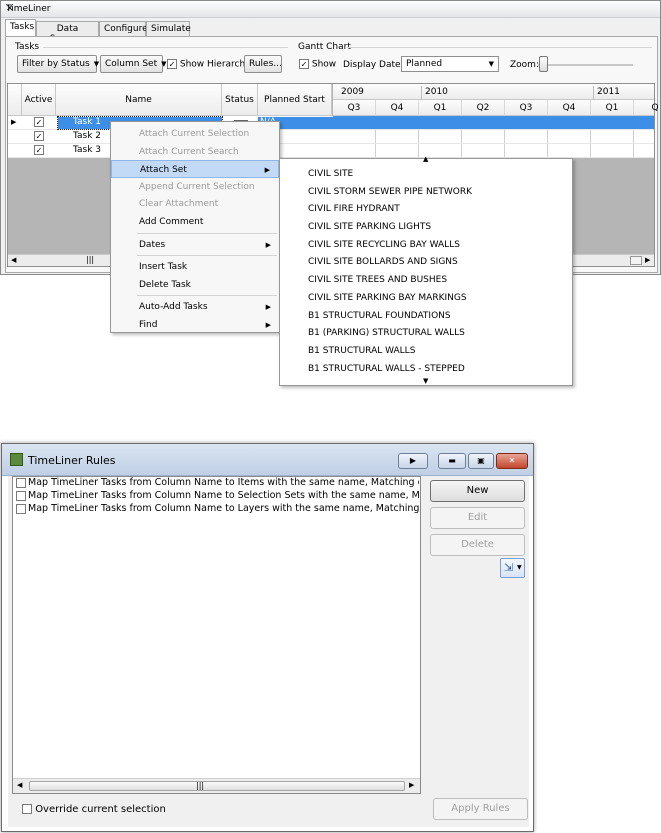 This screenshot has width=661, height=833. I want to click on override-selection-checkbox, so click(27, 809).